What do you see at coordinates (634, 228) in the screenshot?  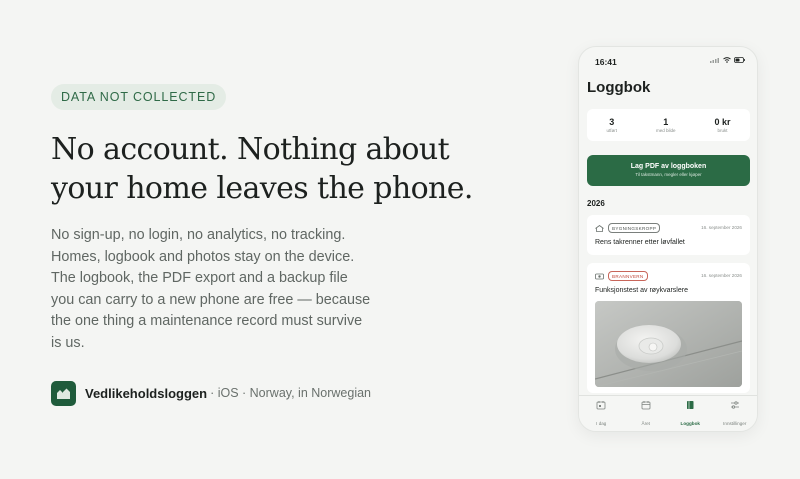 I see `category-tag: BYGNINGSKROPP` at bounding box center [634, 228].